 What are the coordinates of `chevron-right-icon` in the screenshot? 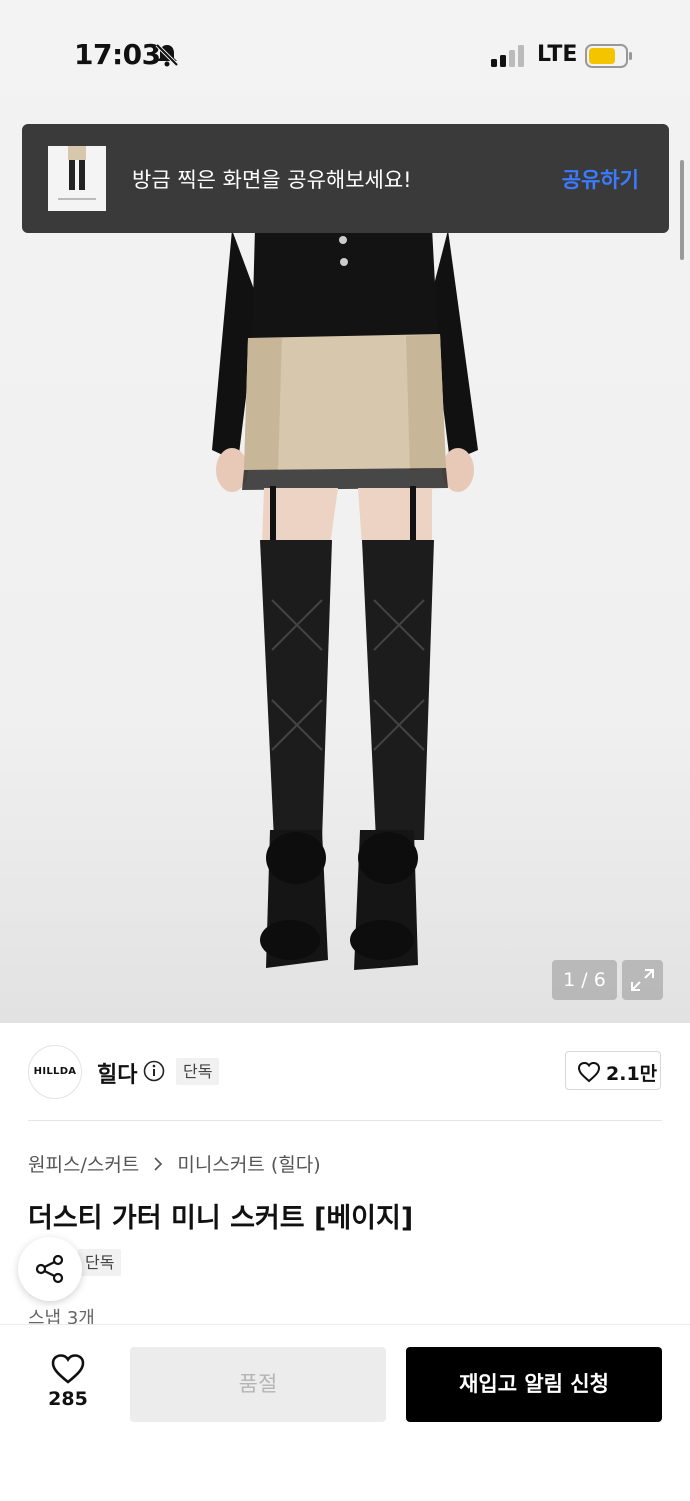 It's located at (158, 1163).